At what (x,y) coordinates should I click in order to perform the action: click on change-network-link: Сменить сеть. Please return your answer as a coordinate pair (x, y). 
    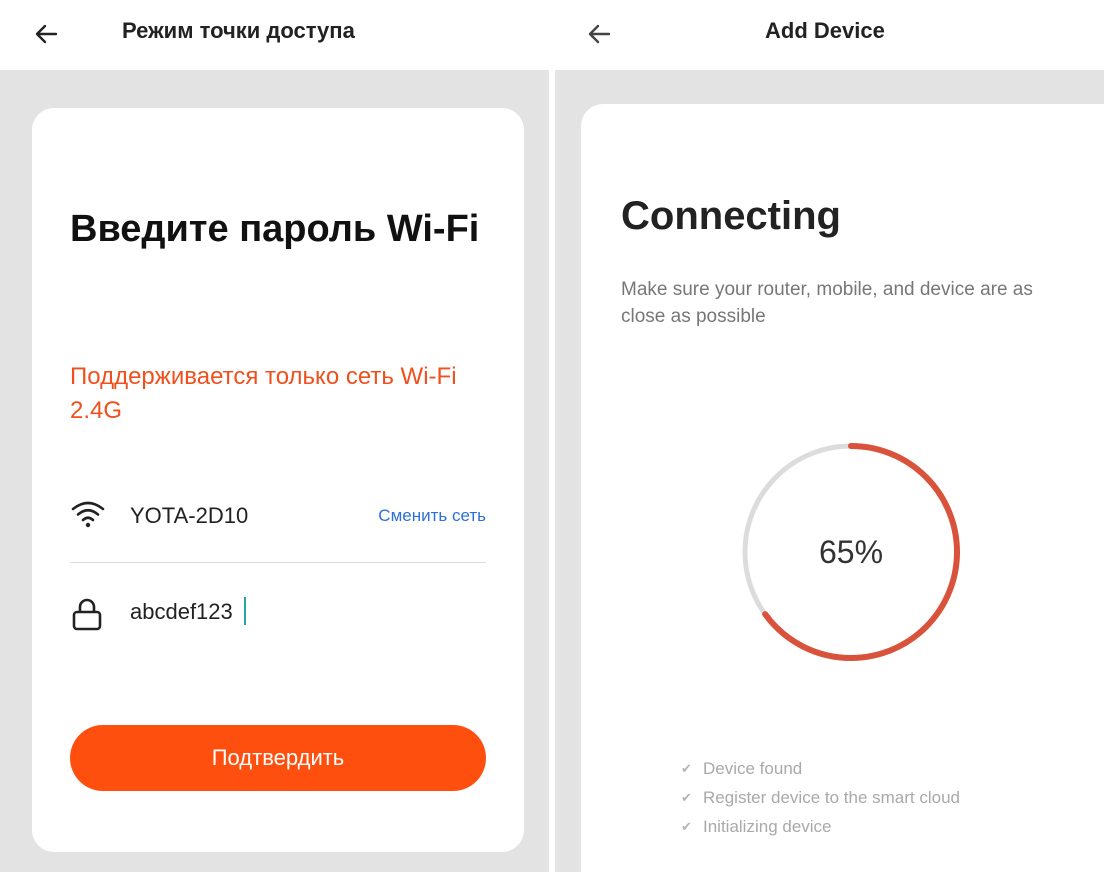
    Looking at the image, I should click on (429, 516).